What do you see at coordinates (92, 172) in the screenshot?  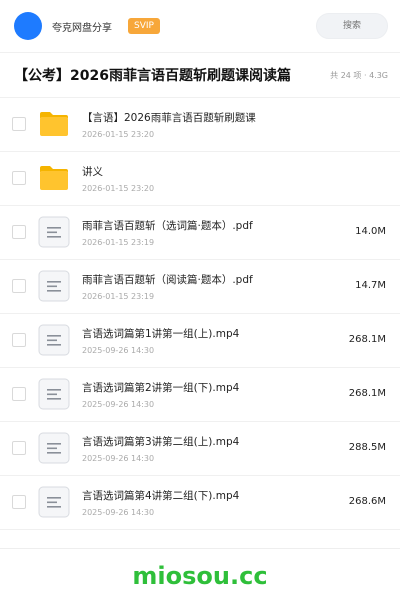 I see `item-name: 讲义` at bounding box center [92, 172].